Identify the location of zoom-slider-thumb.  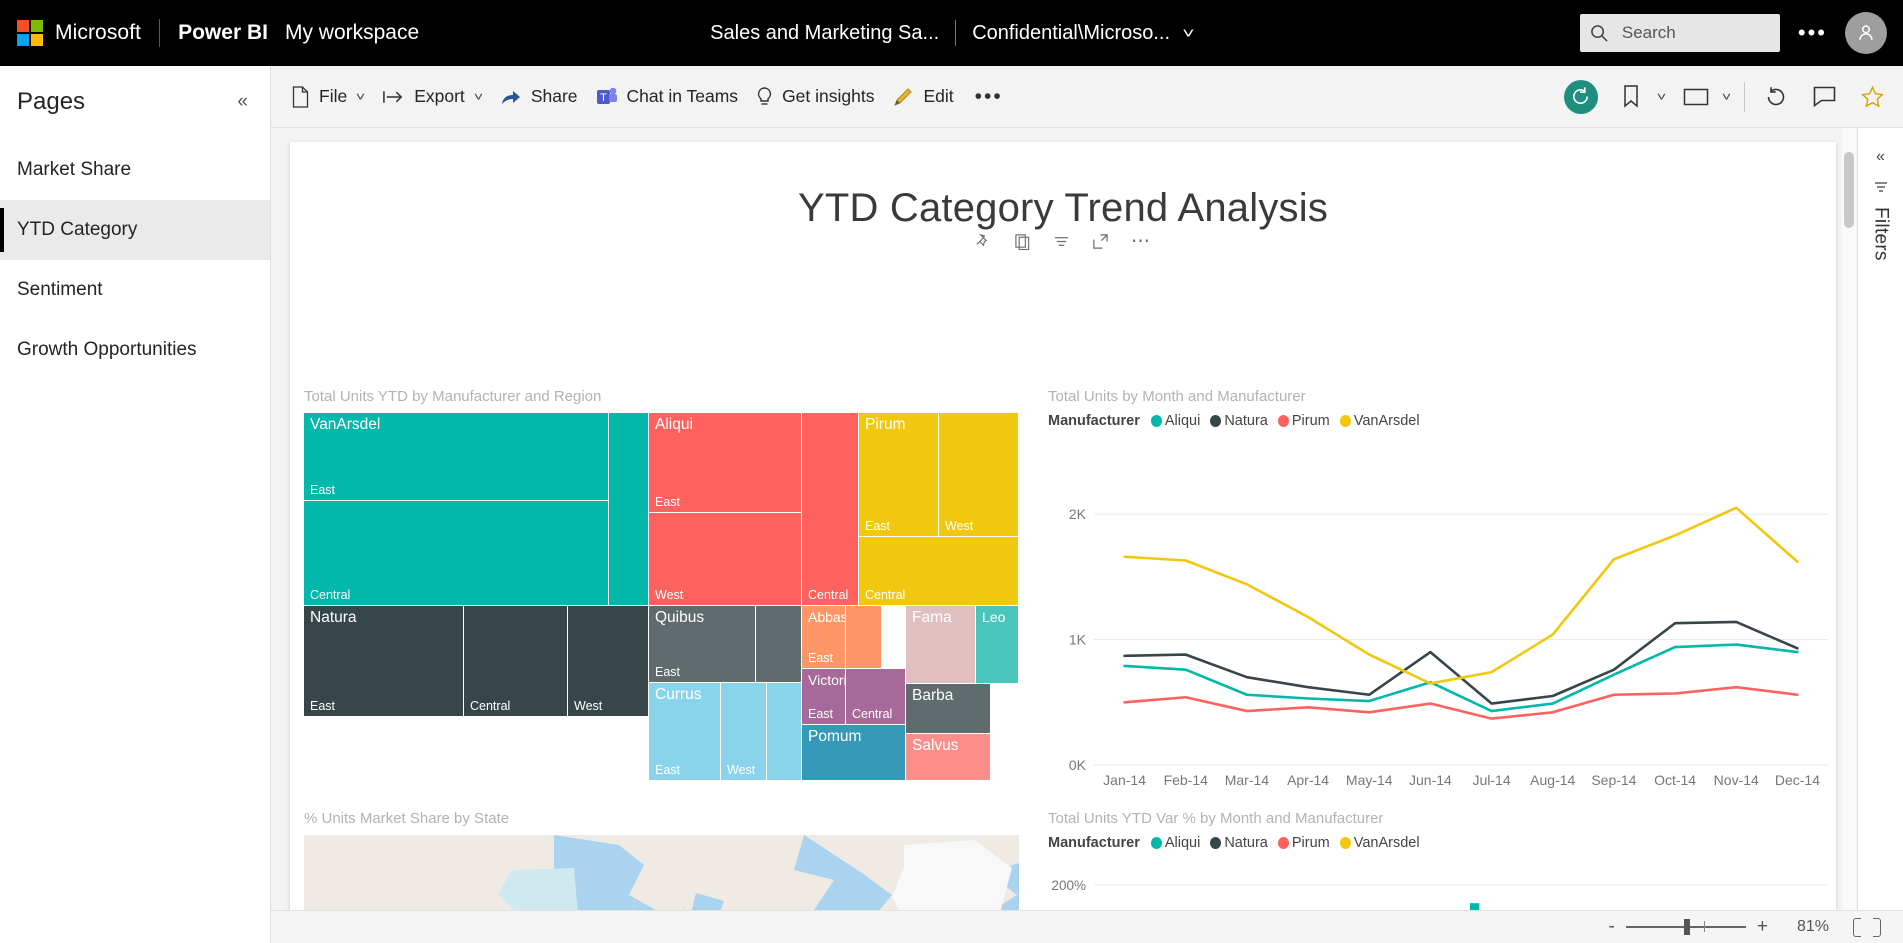
(1686, 927).